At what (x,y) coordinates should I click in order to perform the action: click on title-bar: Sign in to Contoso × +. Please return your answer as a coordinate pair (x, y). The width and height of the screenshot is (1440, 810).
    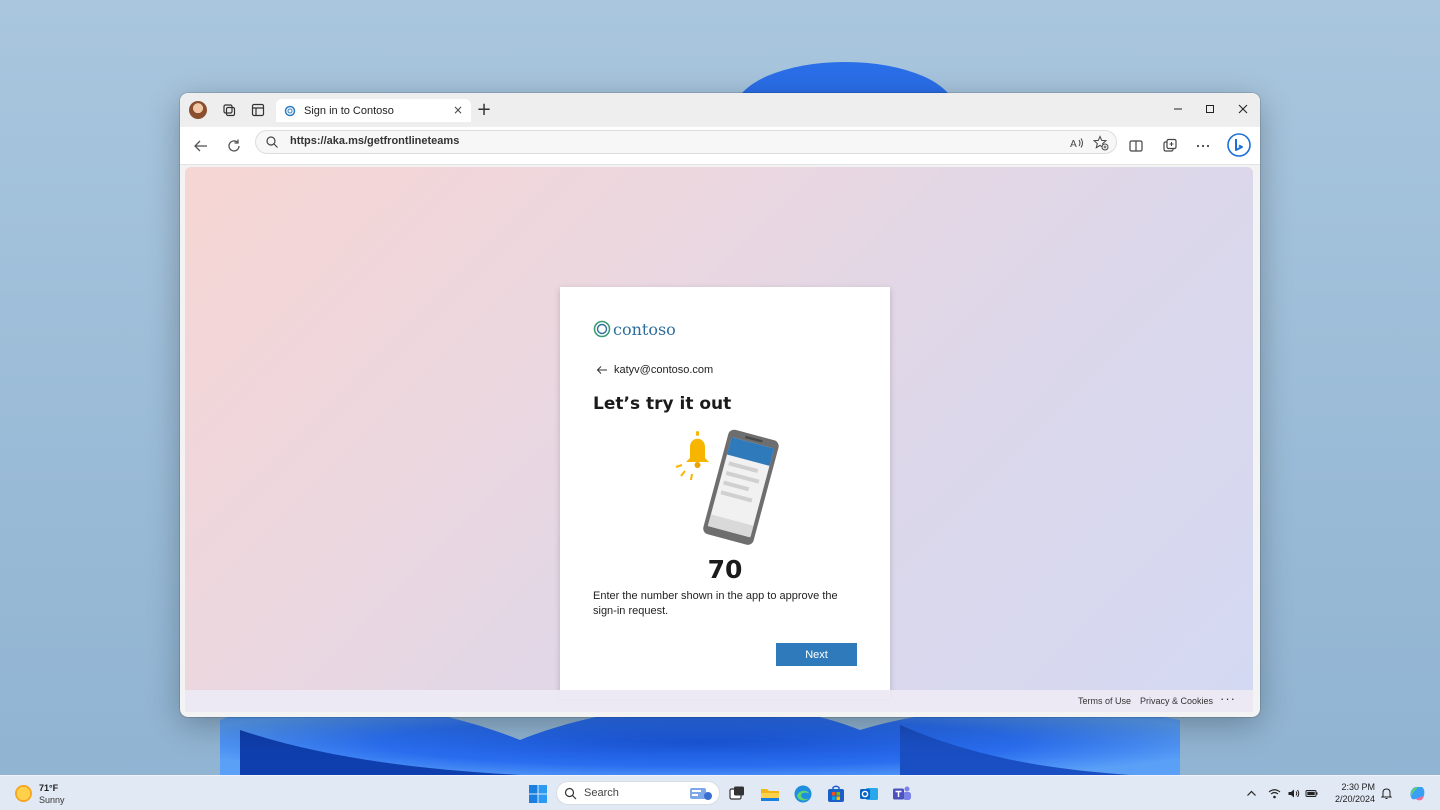
    Looking at the image, I should click on (720, 110).